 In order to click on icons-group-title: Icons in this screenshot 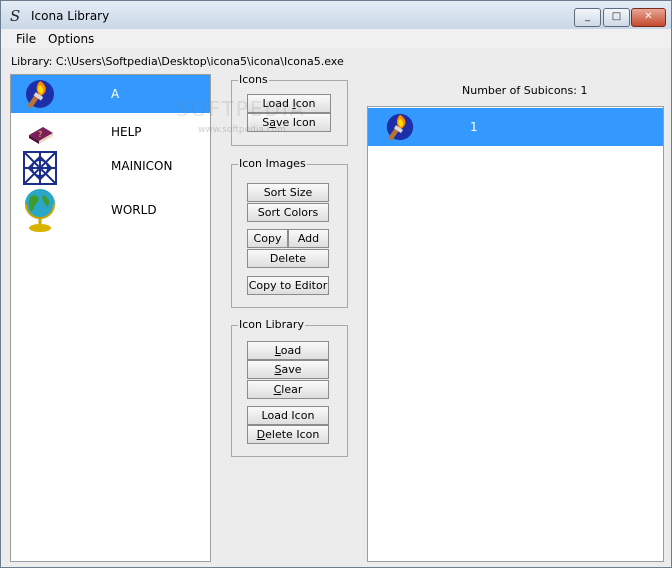, I will do `click(253, 79)`.